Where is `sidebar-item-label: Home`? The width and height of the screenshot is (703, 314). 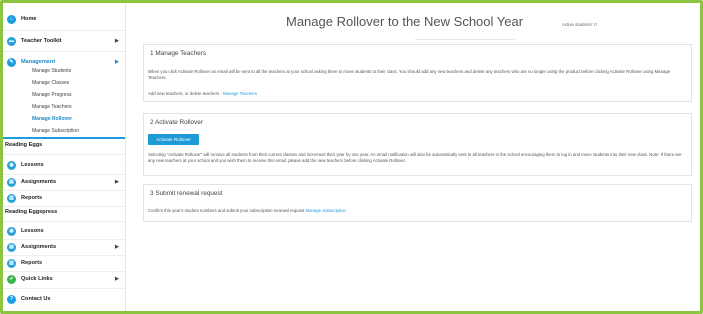 sidebar-item-label: Home is located at coordinates (29, 19).